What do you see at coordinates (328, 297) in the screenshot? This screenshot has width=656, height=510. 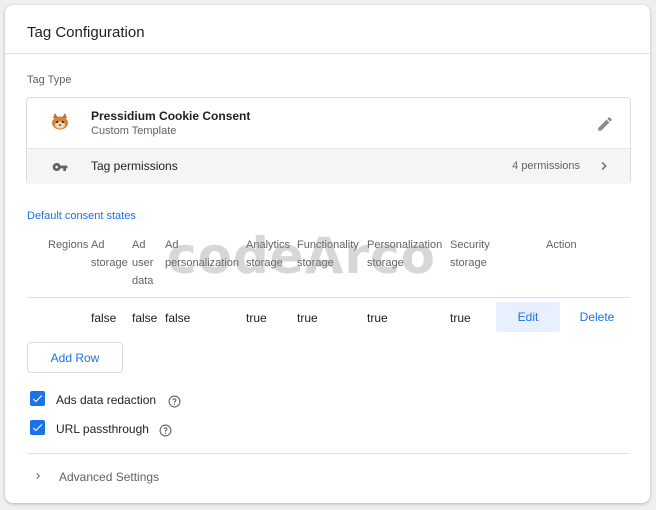 I see `table-header-divider` at bounding box center [328, 297].